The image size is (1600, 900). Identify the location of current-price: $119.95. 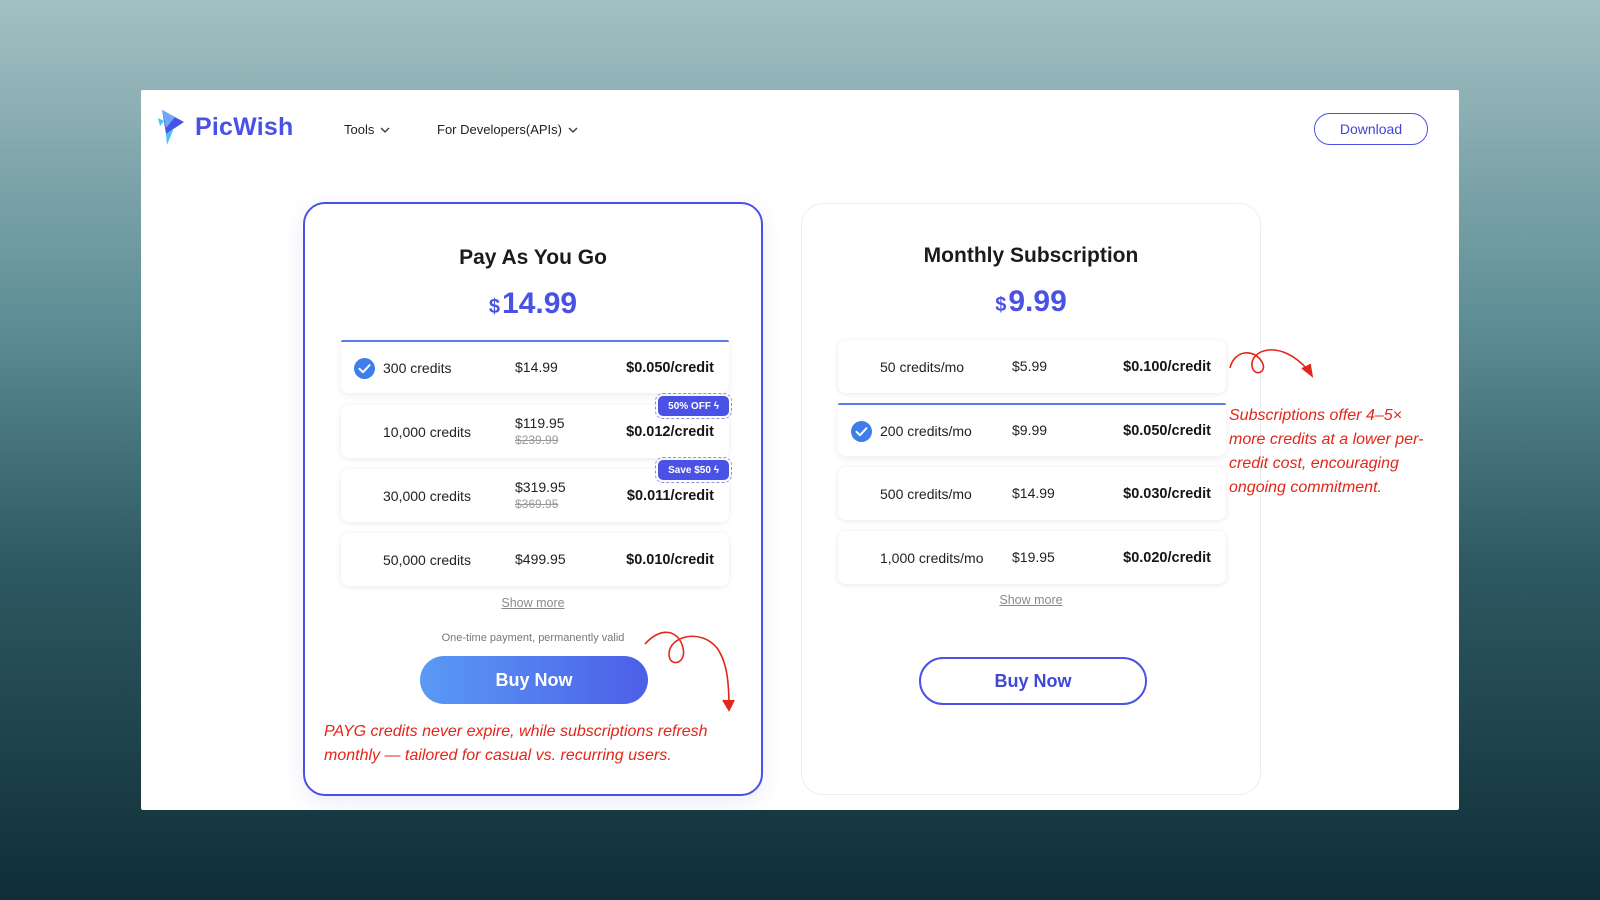
(540, 422).